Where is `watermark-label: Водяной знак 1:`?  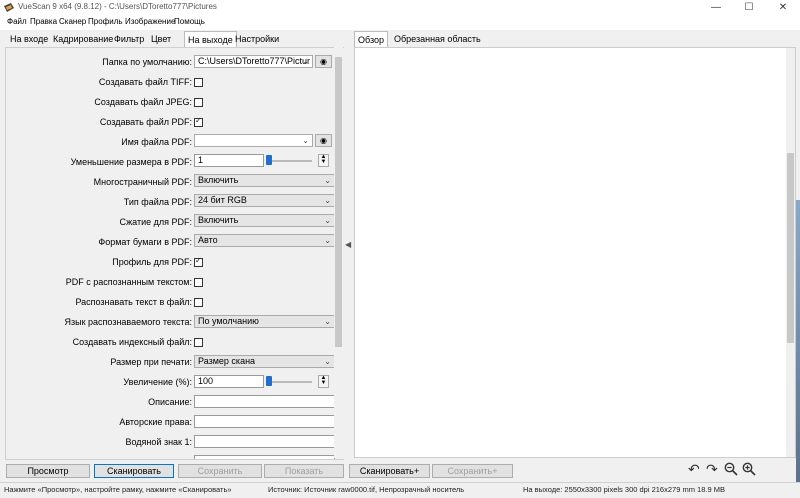
watermark-label: Водяной знак 1: is located at coordinates (159, 442).